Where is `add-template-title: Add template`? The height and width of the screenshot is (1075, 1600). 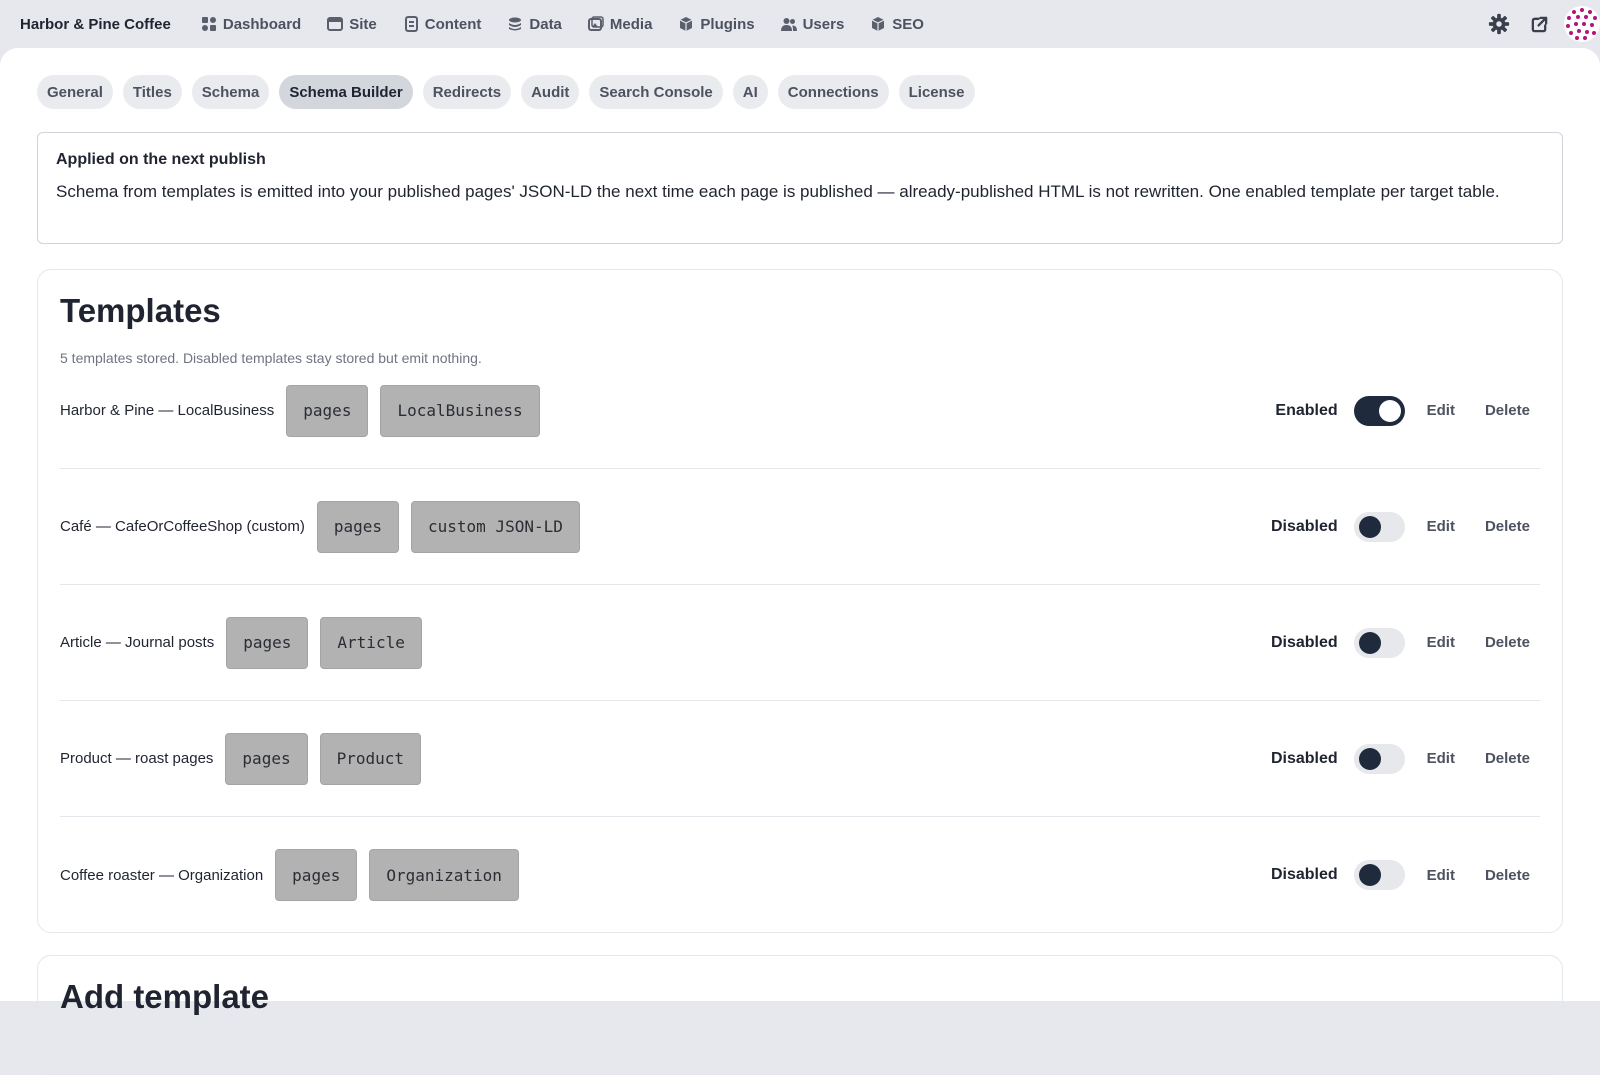
add-template-title: Add template is located at coordinates (165, 996).